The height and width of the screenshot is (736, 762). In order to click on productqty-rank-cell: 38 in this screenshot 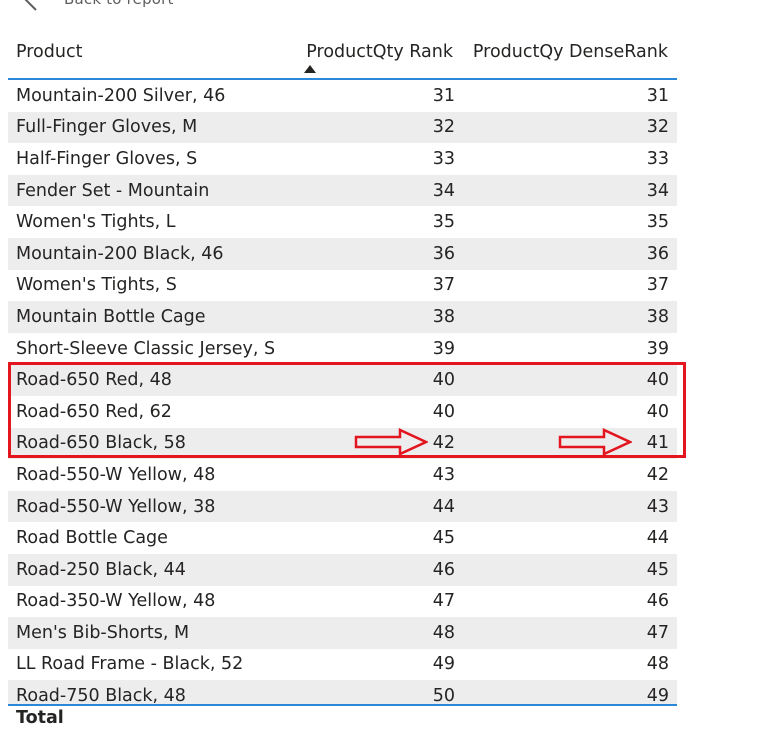, I will do `click(443, 316)`.